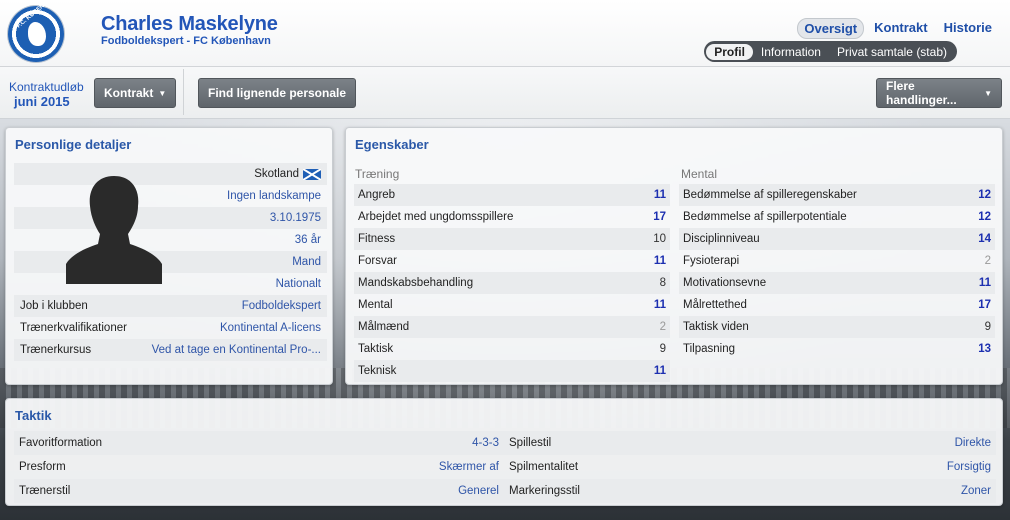  I want to click on training-attribute-row: Mental 11, so click(512, 305).